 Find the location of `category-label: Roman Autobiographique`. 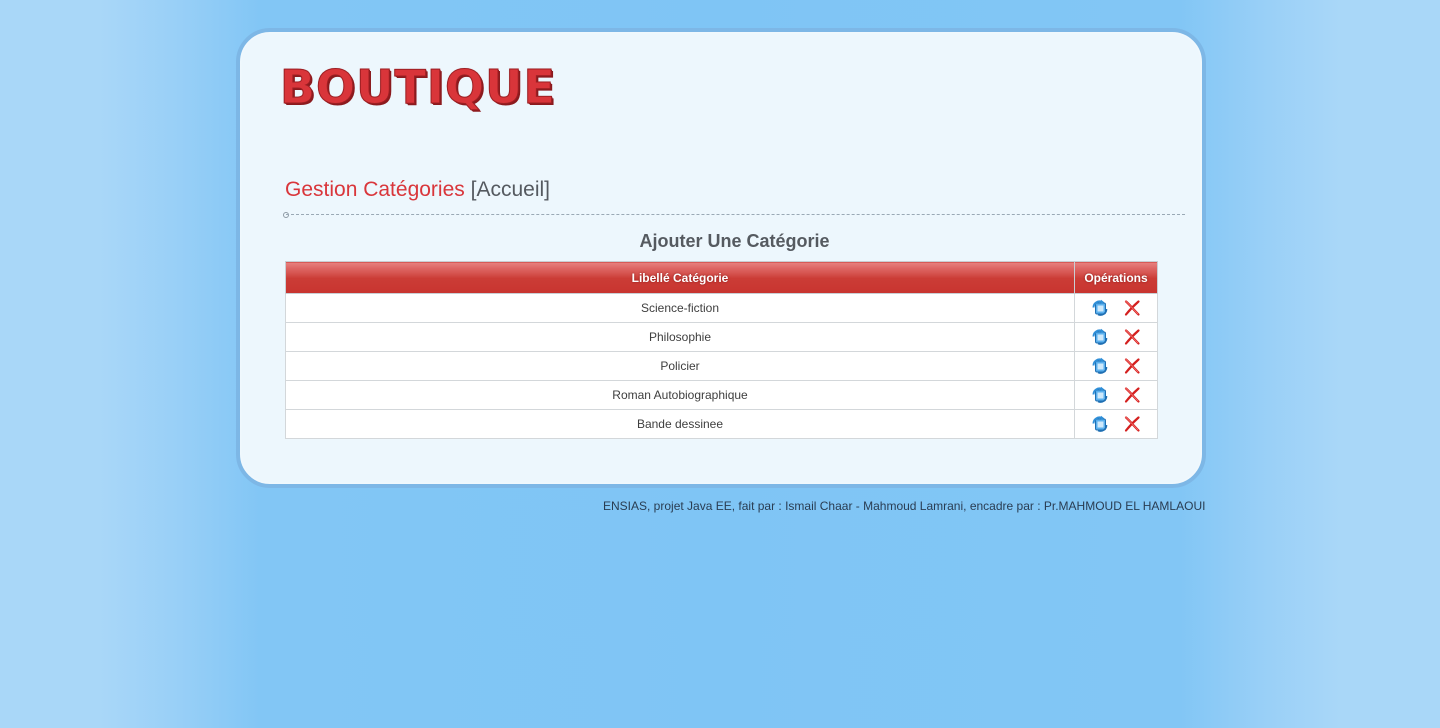

category-label: Roman Autobiographique is located at coordinates (680, 395).